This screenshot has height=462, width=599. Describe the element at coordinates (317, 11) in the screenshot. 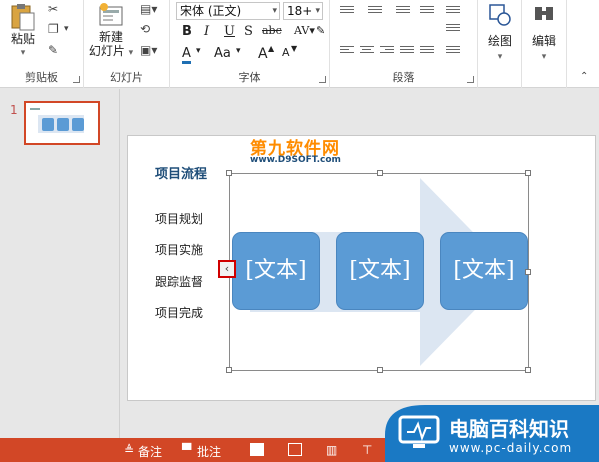

I see `font-size-dropdown-icon: ▾` at that location.